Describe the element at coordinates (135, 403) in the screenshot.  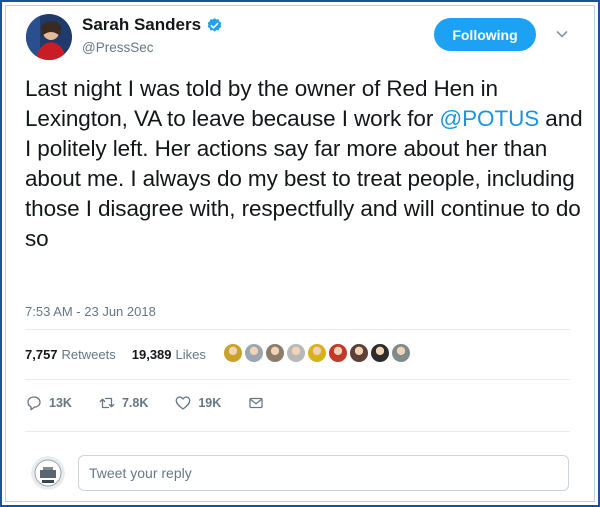
I see `retweet-count: 7.8K` at that location.